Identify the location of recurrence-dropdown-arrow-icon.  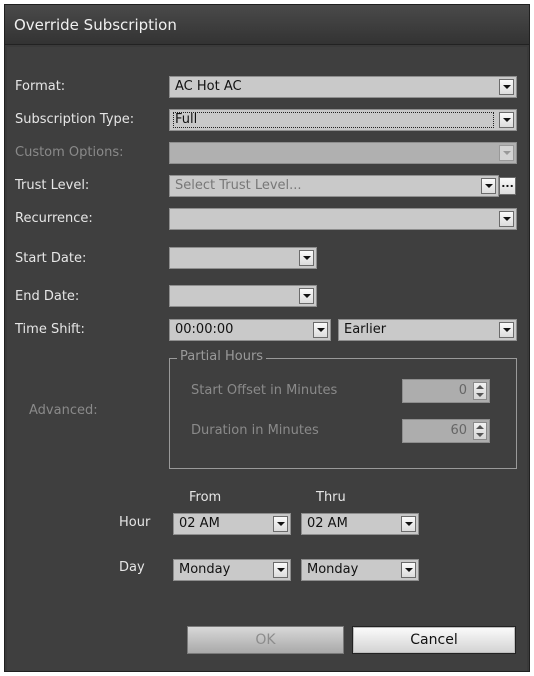
(506, 219).